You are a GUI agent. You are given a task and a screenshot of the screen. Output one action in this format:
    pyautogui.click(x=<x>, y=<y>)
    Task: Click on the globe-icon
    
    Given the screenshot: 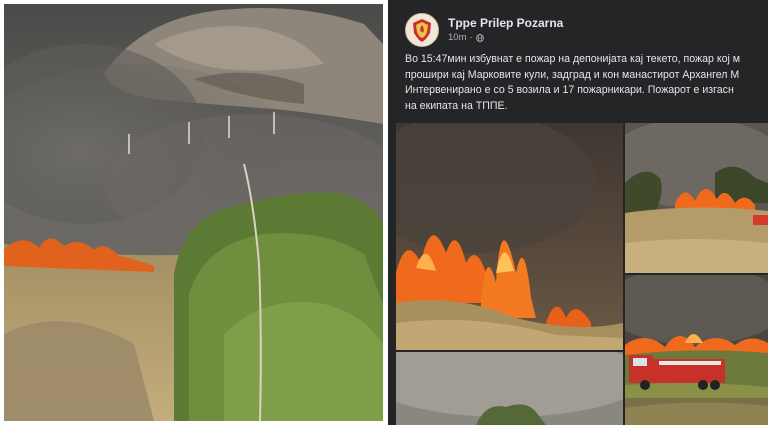 What is the action you would take?
    pyautogui.click(x=479, y=37)
    